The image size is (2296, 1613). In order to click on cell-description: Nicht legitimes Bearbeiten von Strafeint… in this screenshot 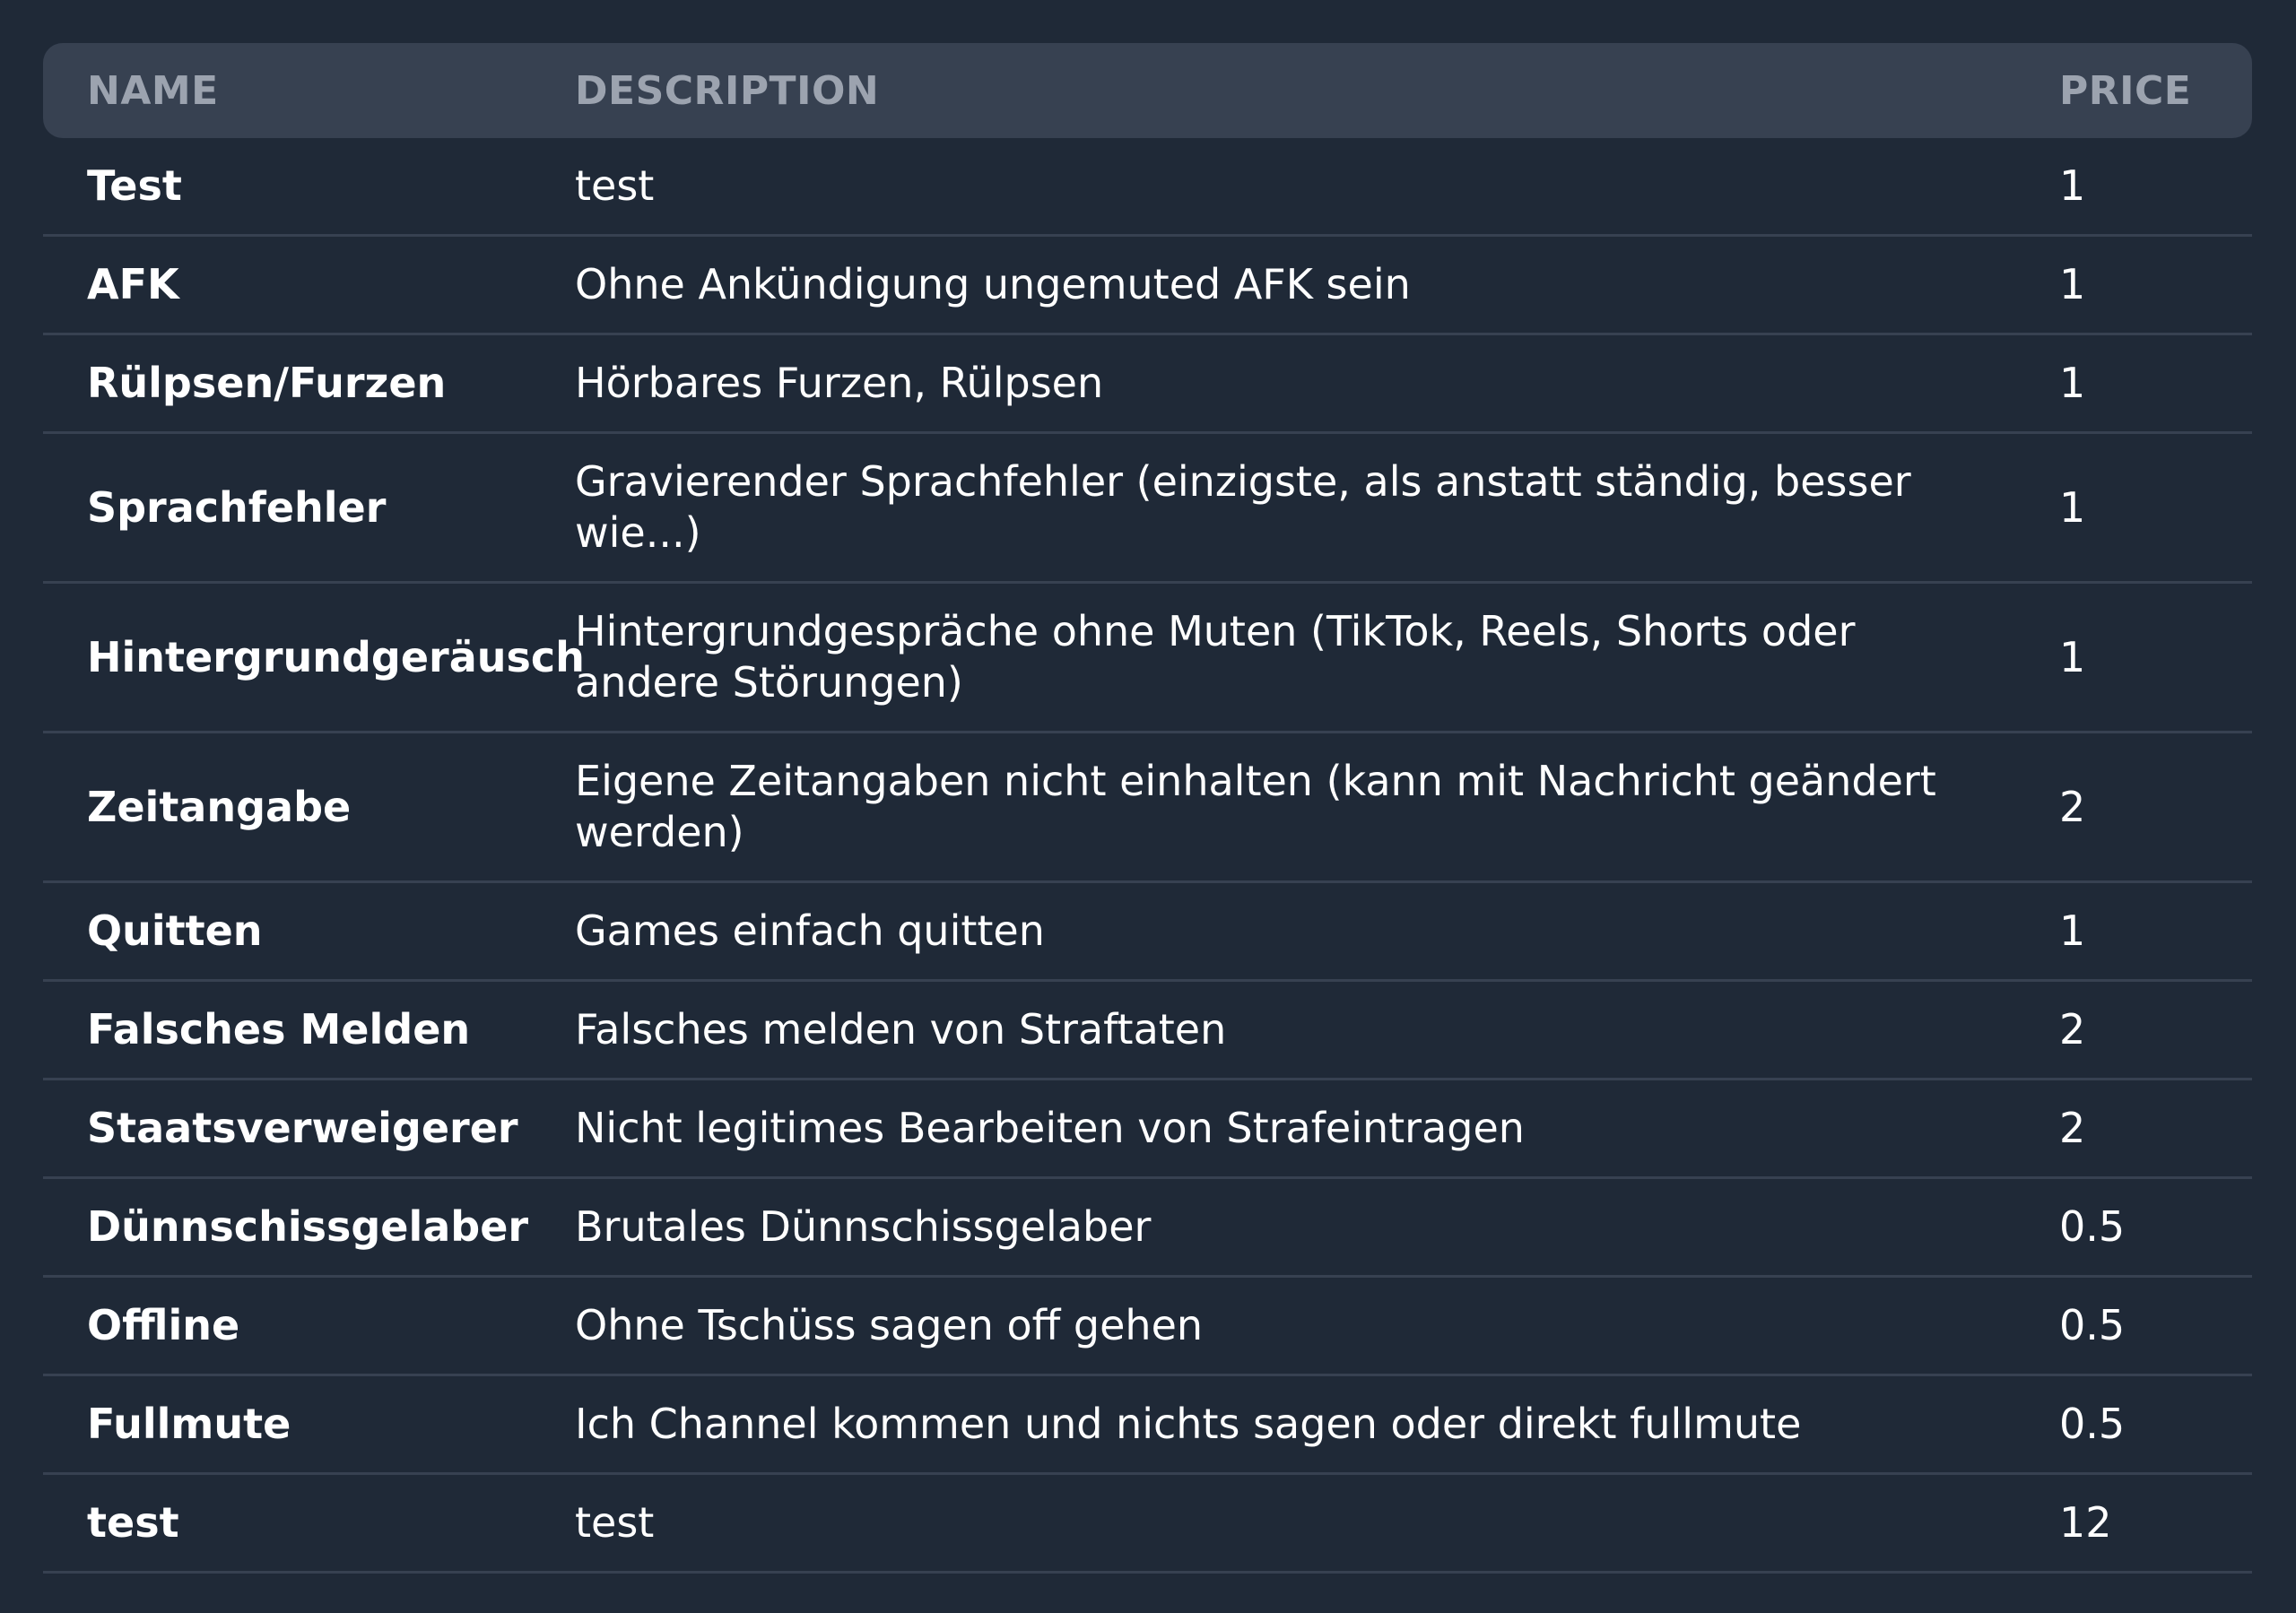, I will do `click(1317, 1129)`.